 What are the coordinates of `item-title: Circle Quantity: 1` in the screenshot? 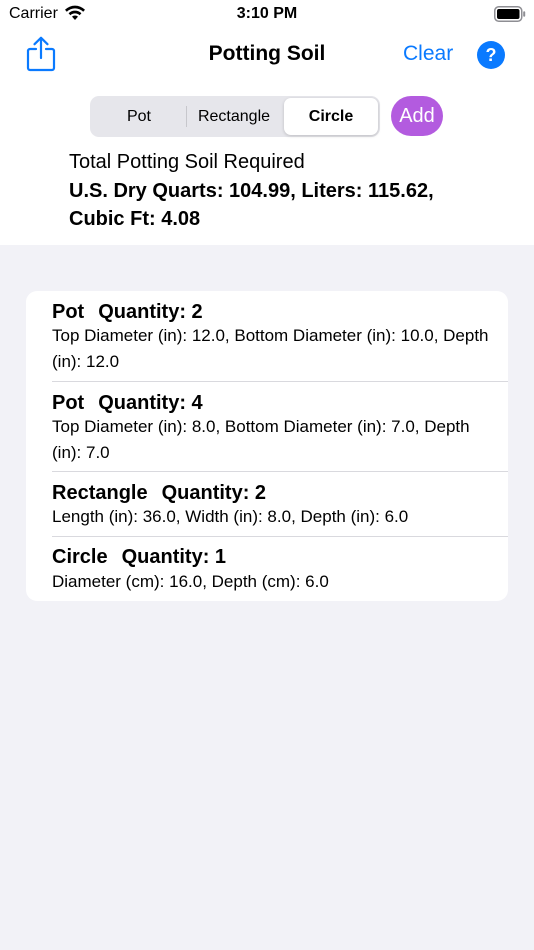 It's located at (139, 557).